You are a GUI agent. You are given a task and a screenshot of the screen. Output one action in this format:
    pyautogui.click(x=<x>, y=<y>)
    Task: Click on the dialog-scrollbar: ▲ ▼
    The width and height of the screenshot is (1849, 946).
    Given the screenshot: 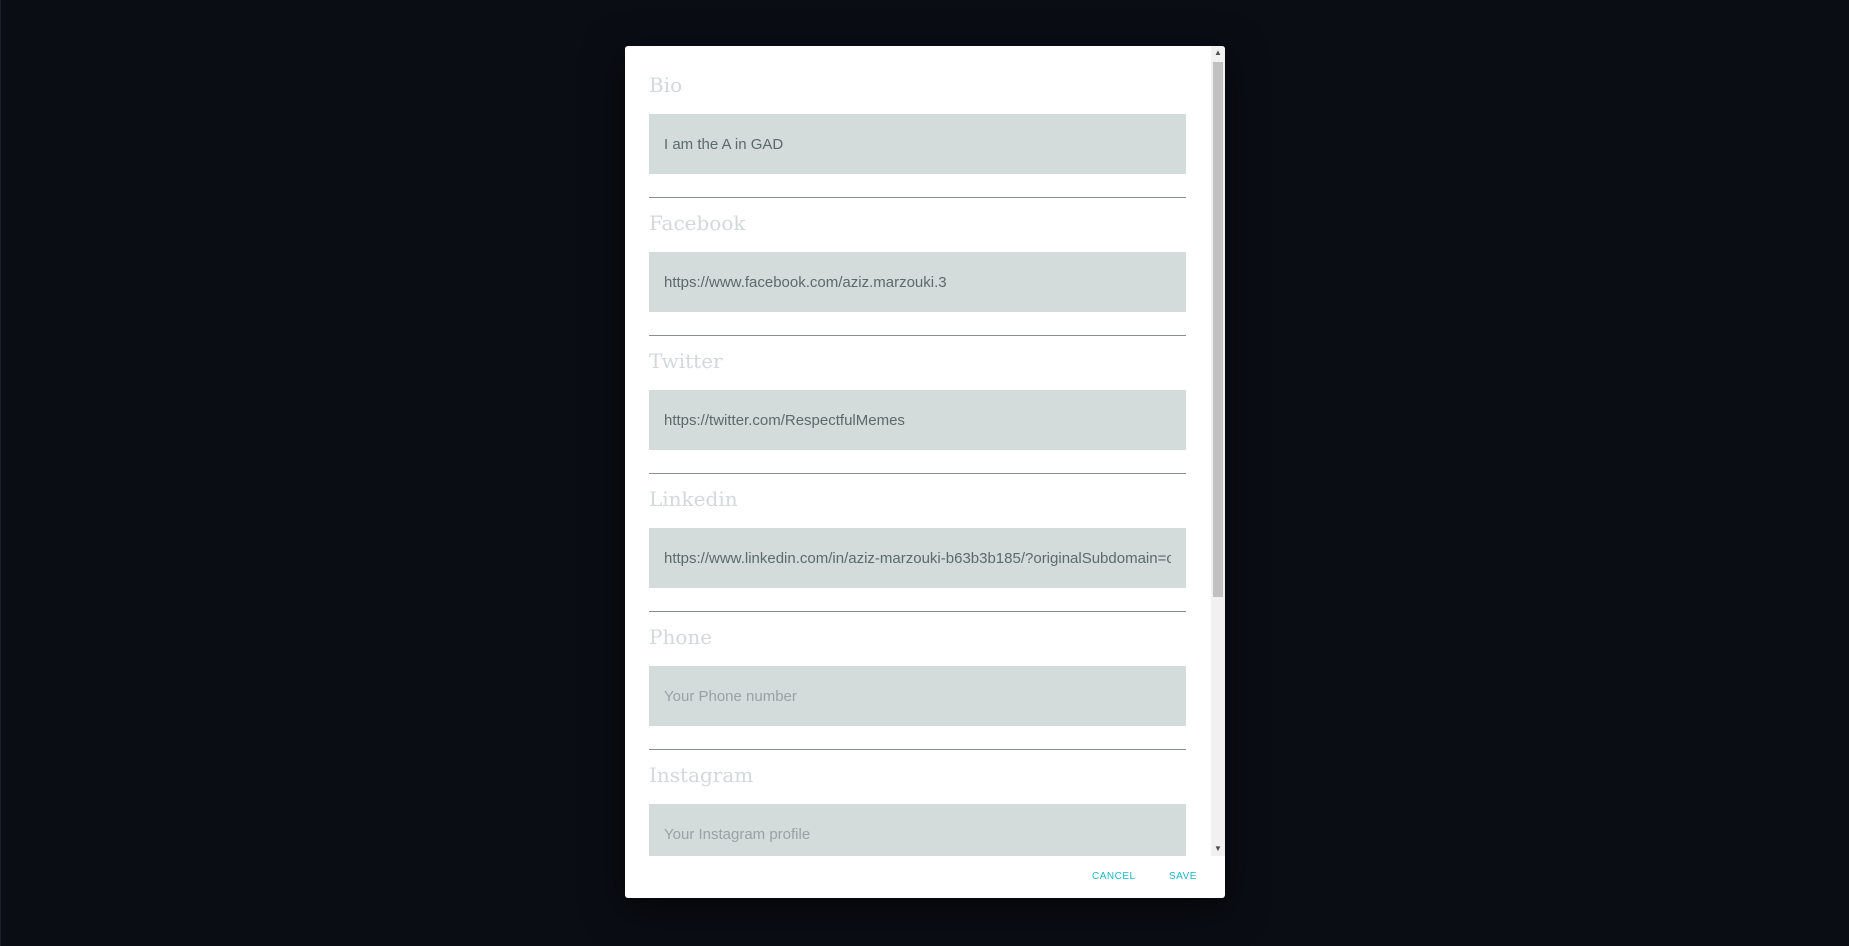 What is the action you would take?
    pyautogui.click(x=1218, y=451)
    